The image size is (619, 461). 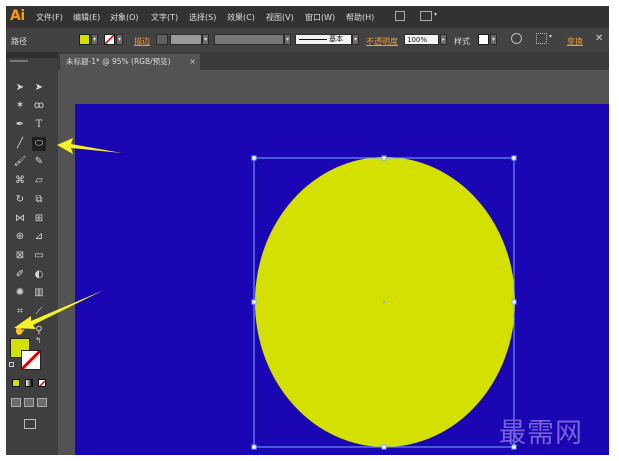 I want to click on arrow-pointing-fill-color, so click(x=59, y=309).